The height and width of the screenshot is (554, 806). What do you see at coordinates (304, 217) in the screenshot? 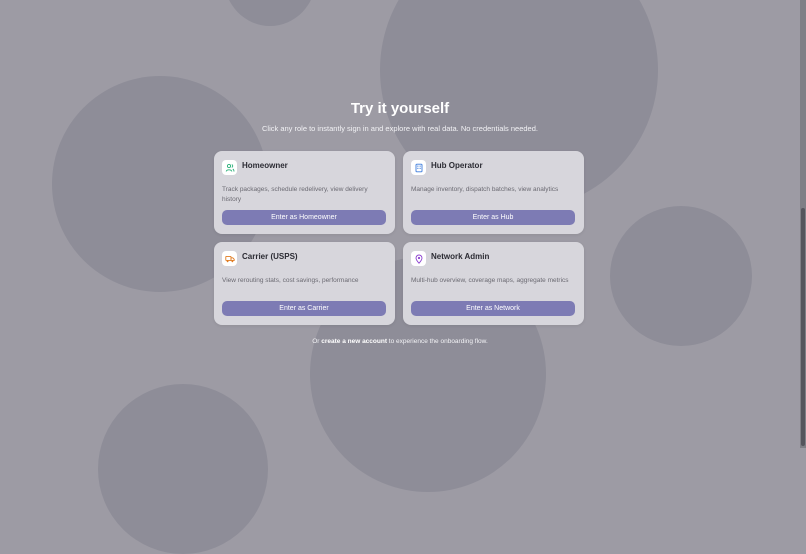
I see `enter-as-homeowner-button: Enter as Homeowner` at bounding box center [304, 217].